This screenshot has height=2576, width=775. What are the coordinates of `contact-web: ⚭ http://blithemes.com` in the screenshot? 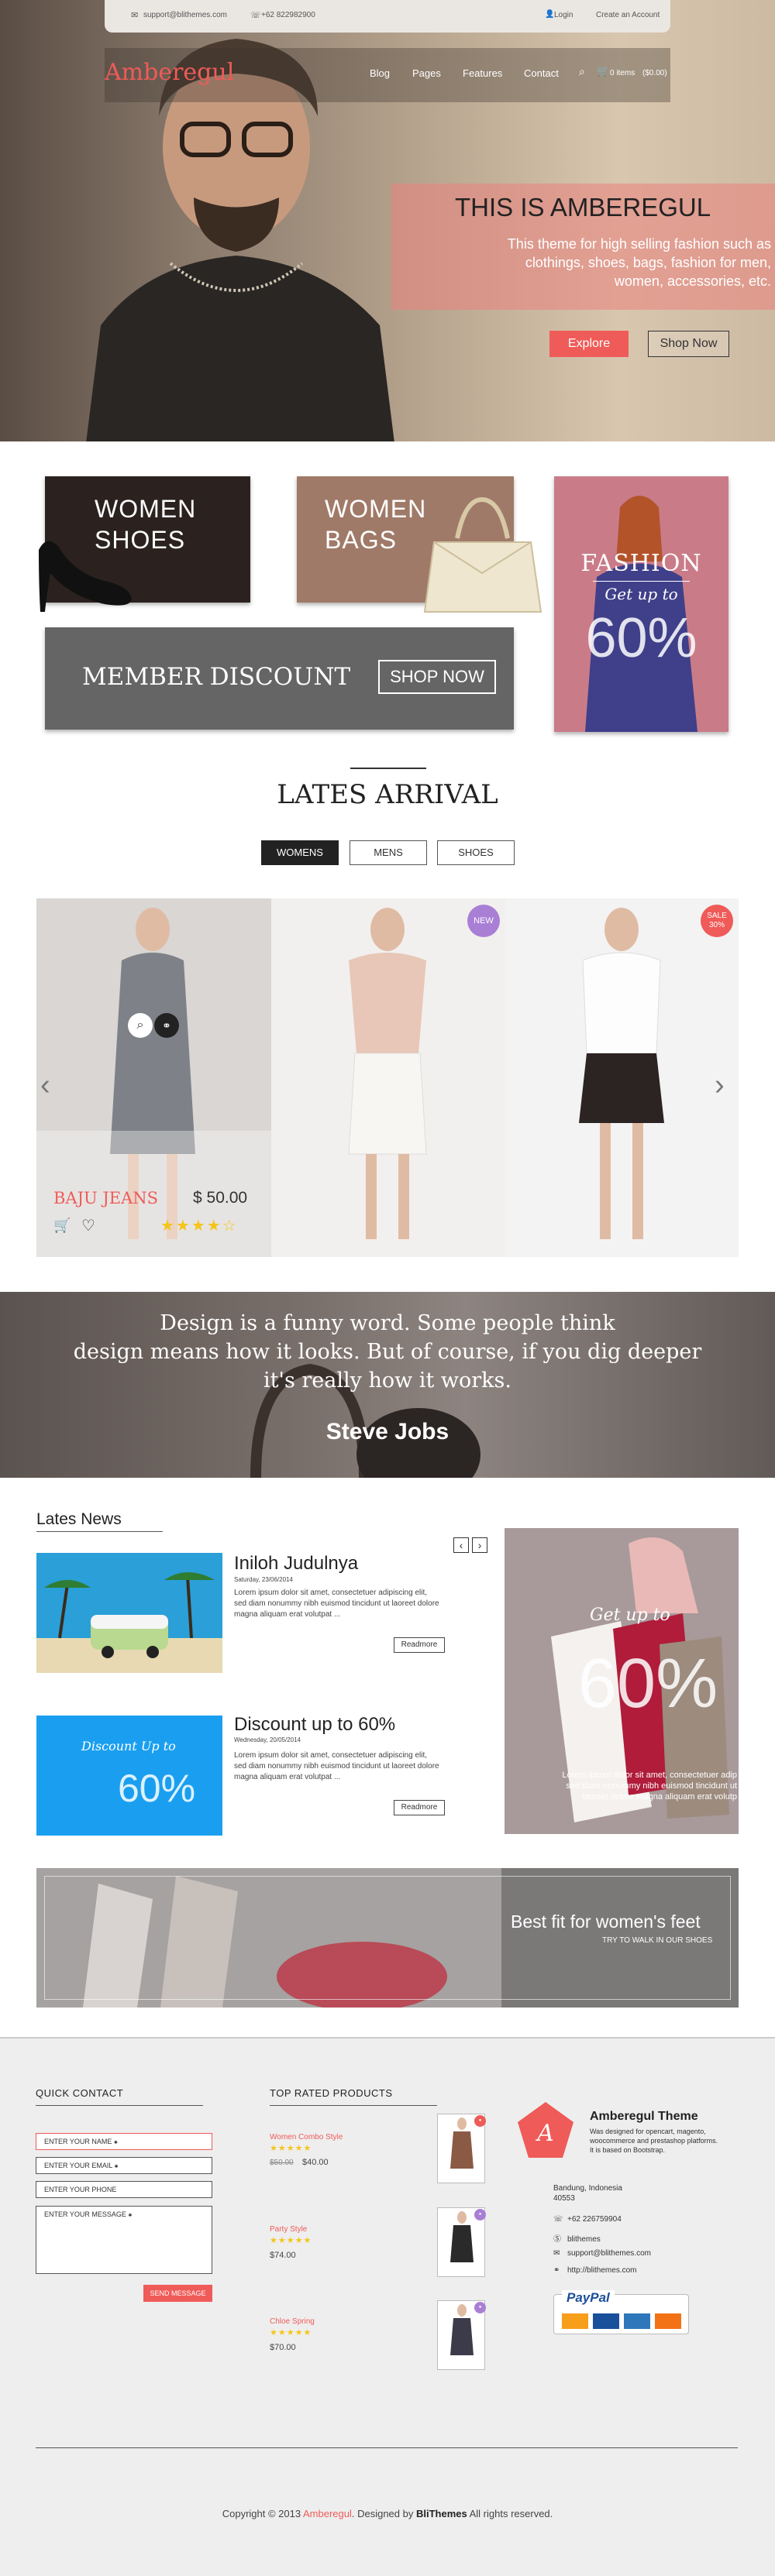 It's located at (594, 2270).